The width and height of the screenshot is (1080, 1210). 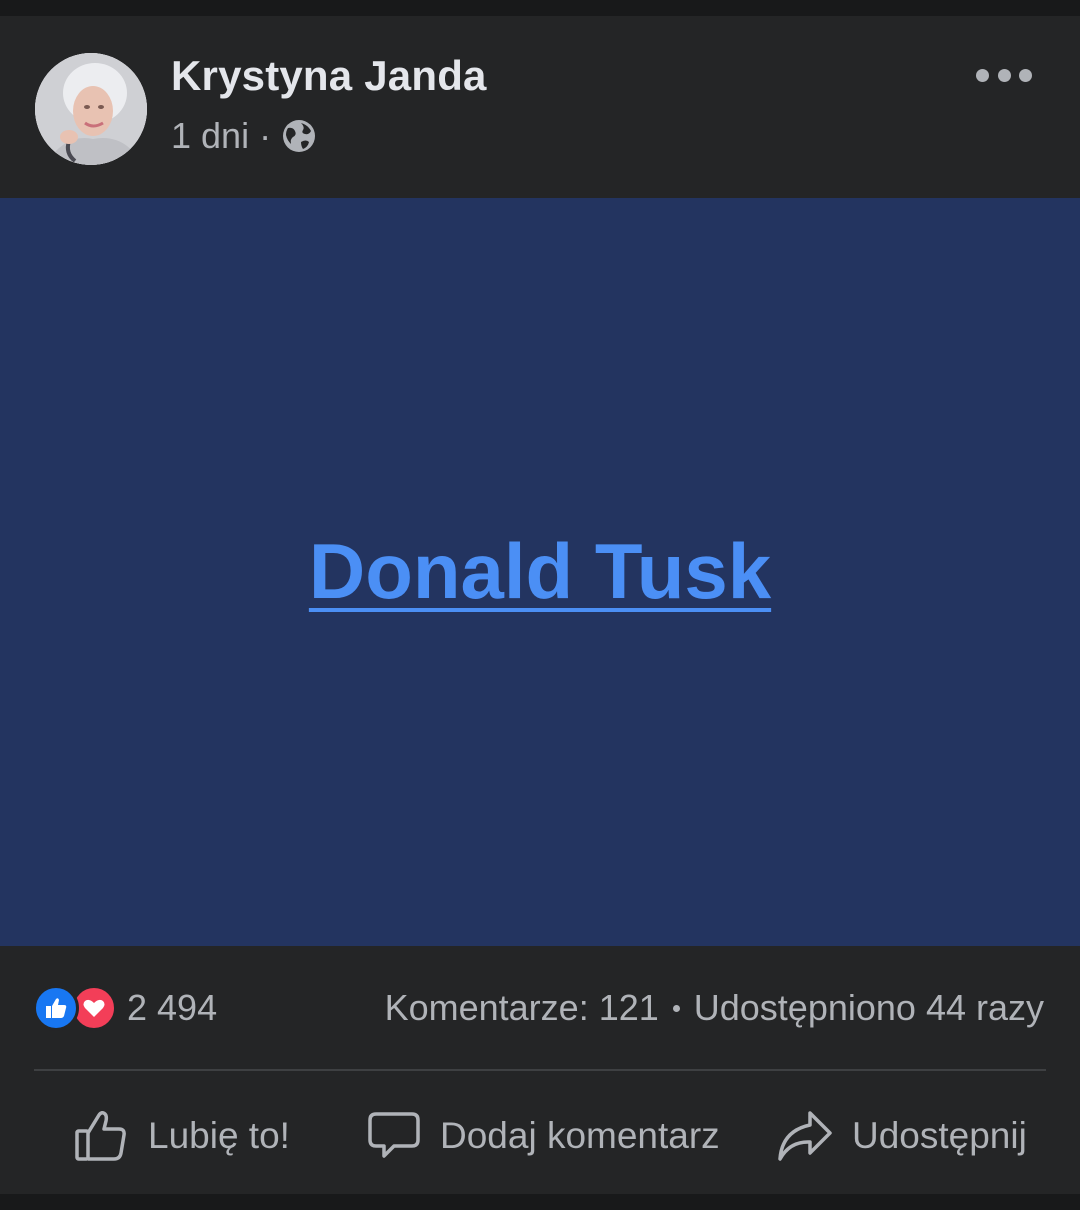 I want to click on avatar, so click(x=91, y=109).